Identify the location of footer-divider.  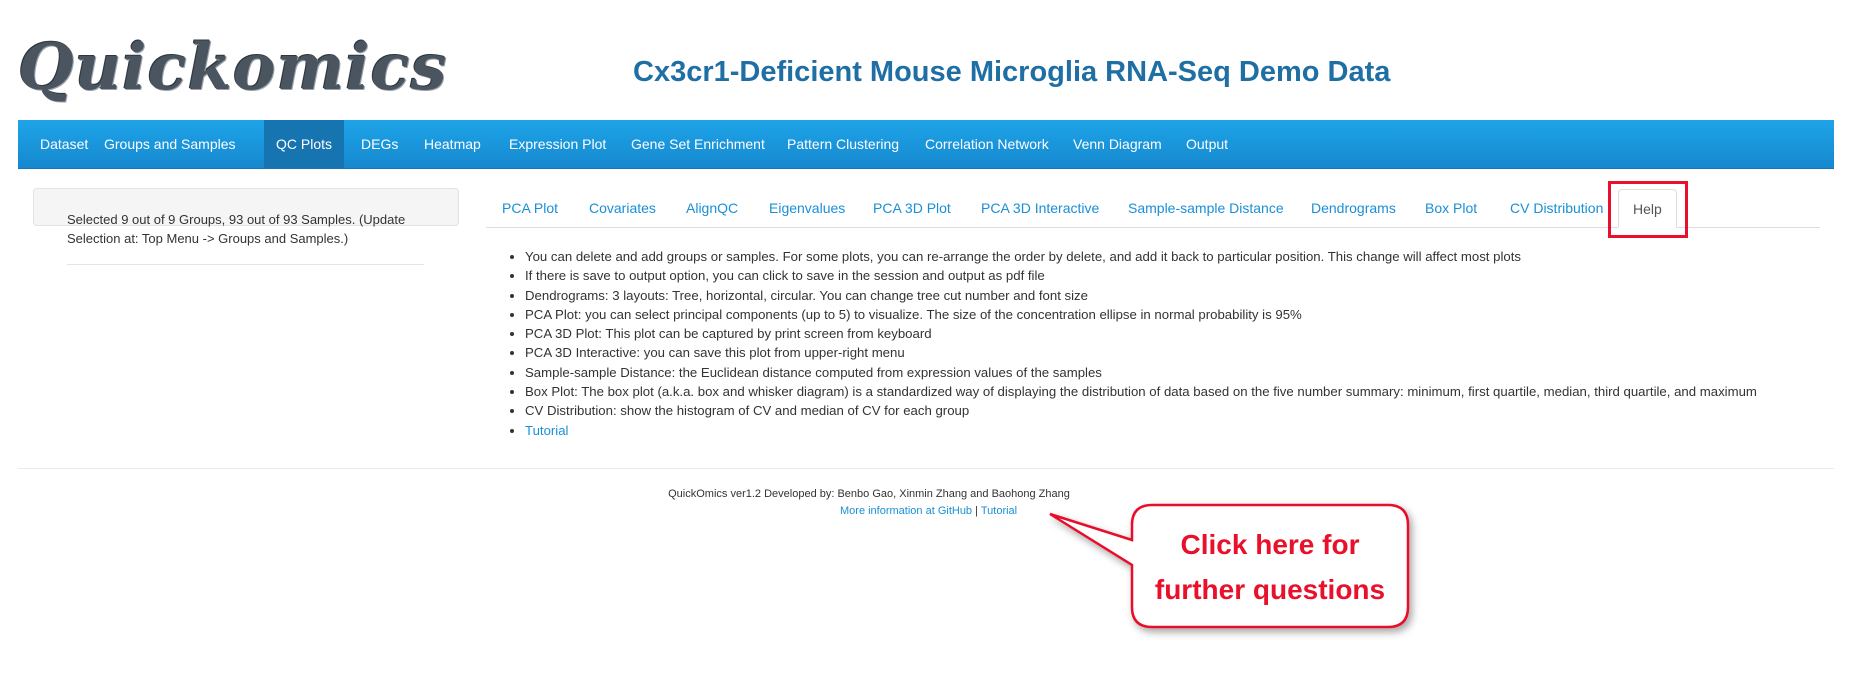
(926, 468).